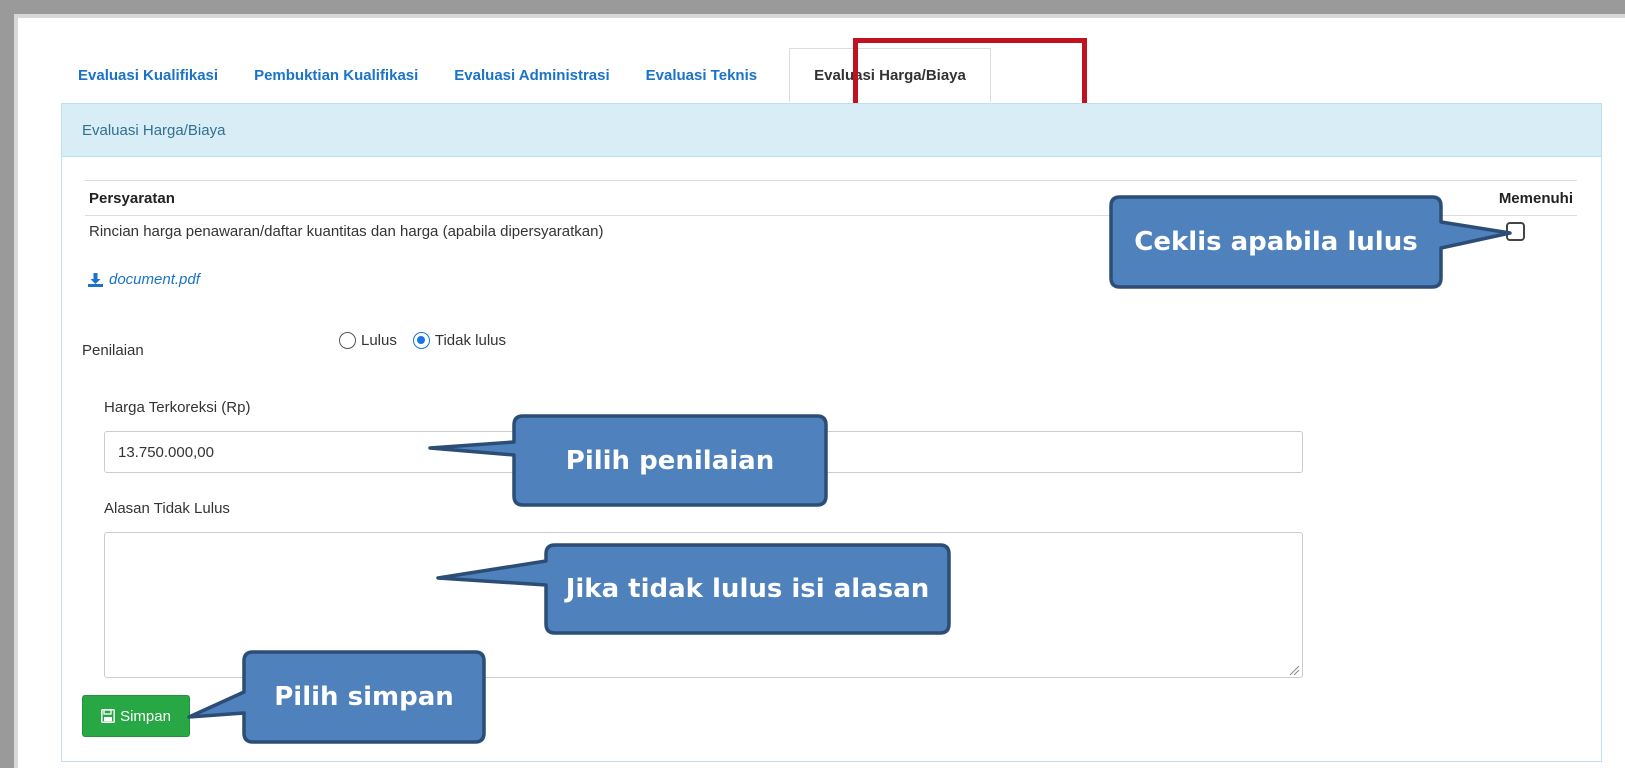 Image resolution: width=1625 pixels, height=768 pixels. Describe the element at coordinates (1535, 198) in the screenshot. I see `column-memenuhi: Memenuhi` at that location.